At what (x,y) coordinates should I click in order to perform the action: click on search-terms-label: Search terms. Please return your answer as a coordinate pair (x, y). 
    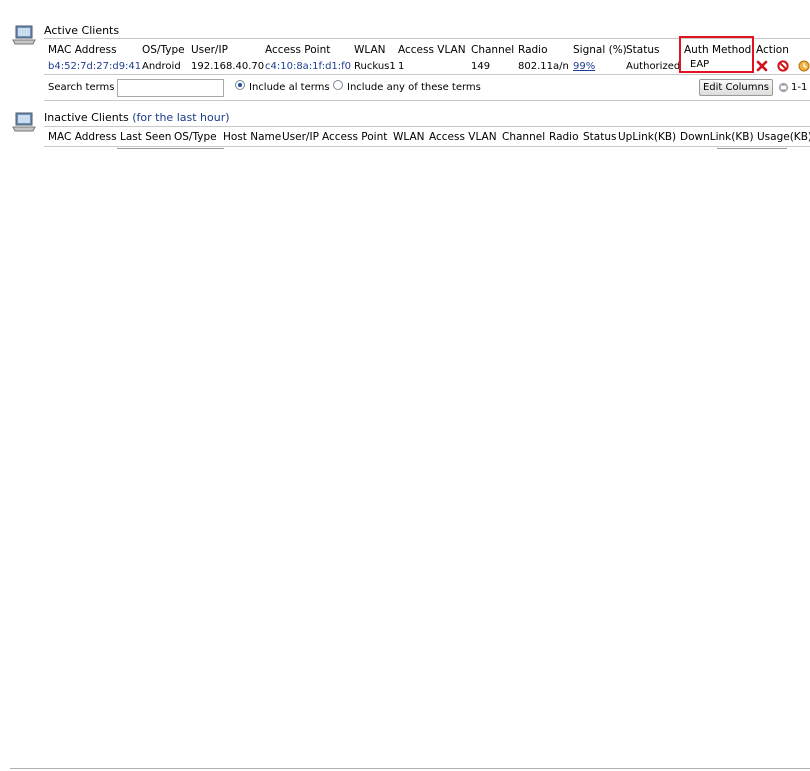
    Looking at the image, I should click on (81, 87).